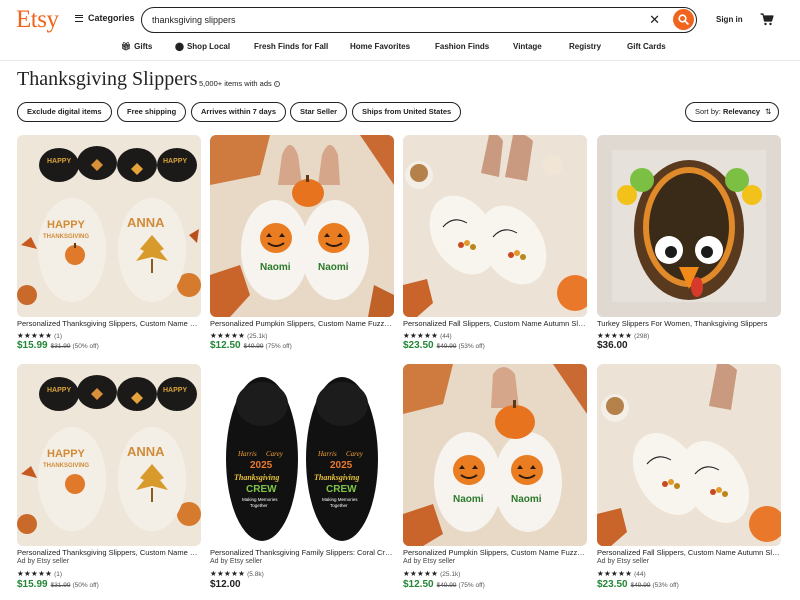  I want to click on listing-price: $15.99 $31.99 (50% off), so click(58, 584).